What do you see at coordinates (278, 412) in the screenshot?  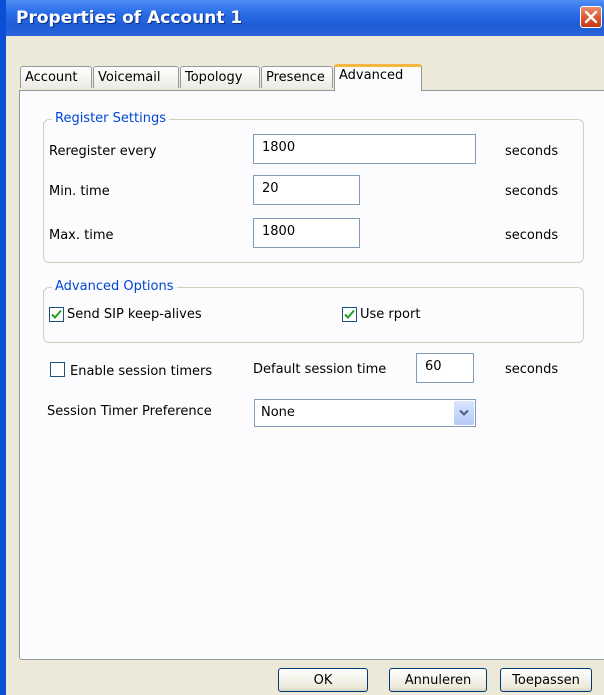 I see `session-timer-preference-value: None` at bounding box center [278, 412].